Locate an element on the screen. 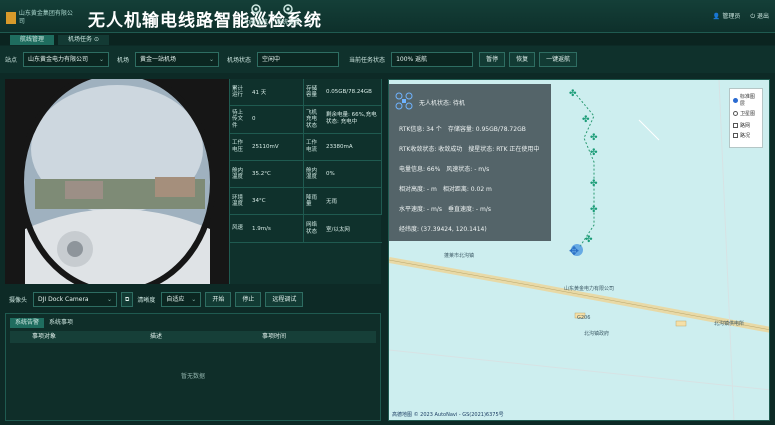 This screenshot has height=425, width=775. layer-option-standard: 标准图层 is located at coordinates (746, 100).